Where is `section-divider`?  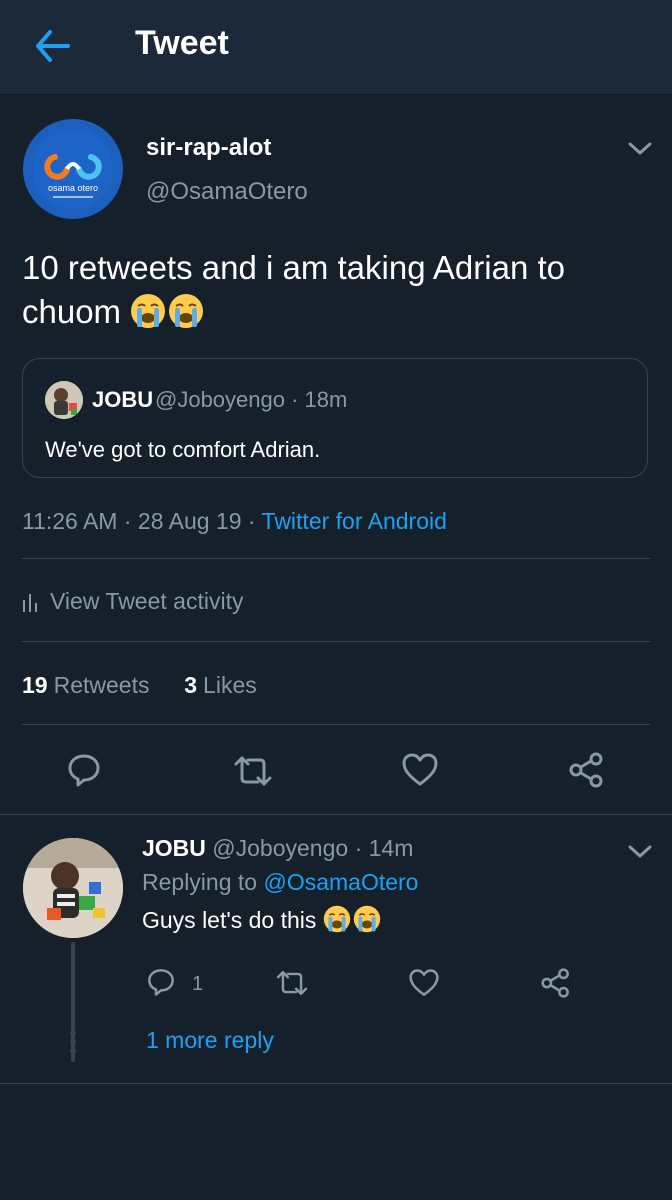 section-divider is located at coordinates (336, 1083).